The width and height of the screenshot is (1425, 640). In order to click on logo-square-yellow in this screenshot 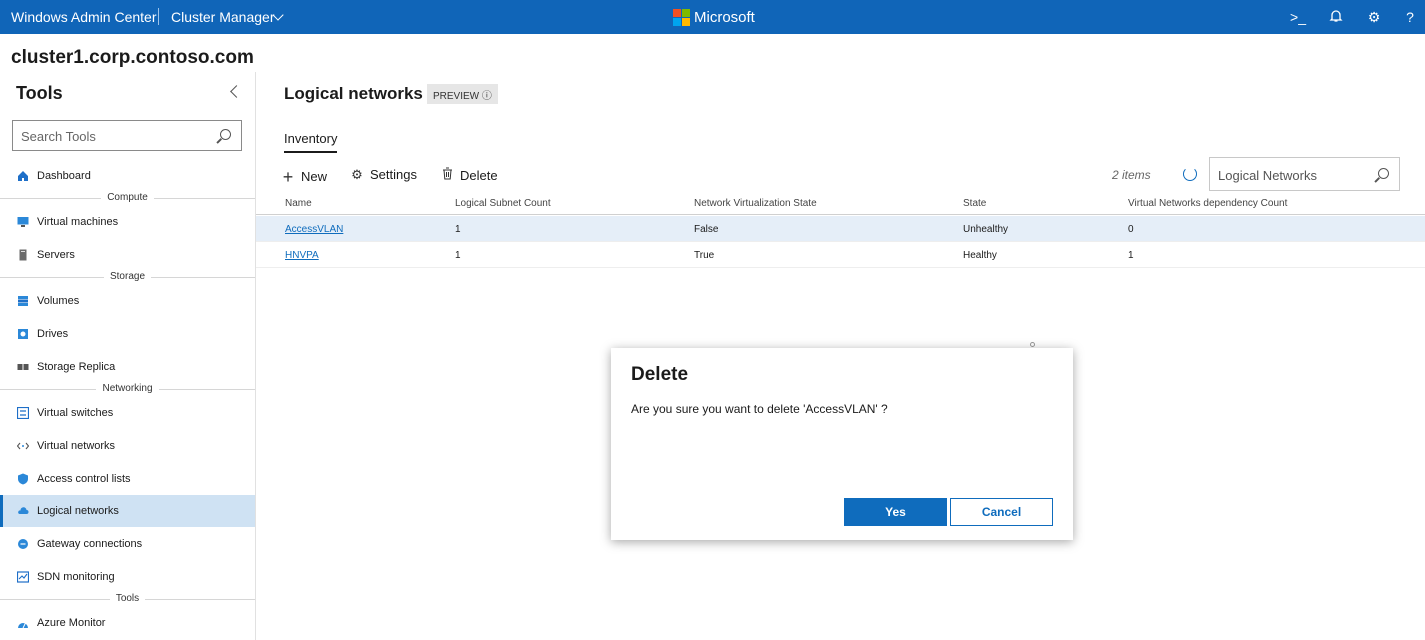, I will do `click(686, 22)`.